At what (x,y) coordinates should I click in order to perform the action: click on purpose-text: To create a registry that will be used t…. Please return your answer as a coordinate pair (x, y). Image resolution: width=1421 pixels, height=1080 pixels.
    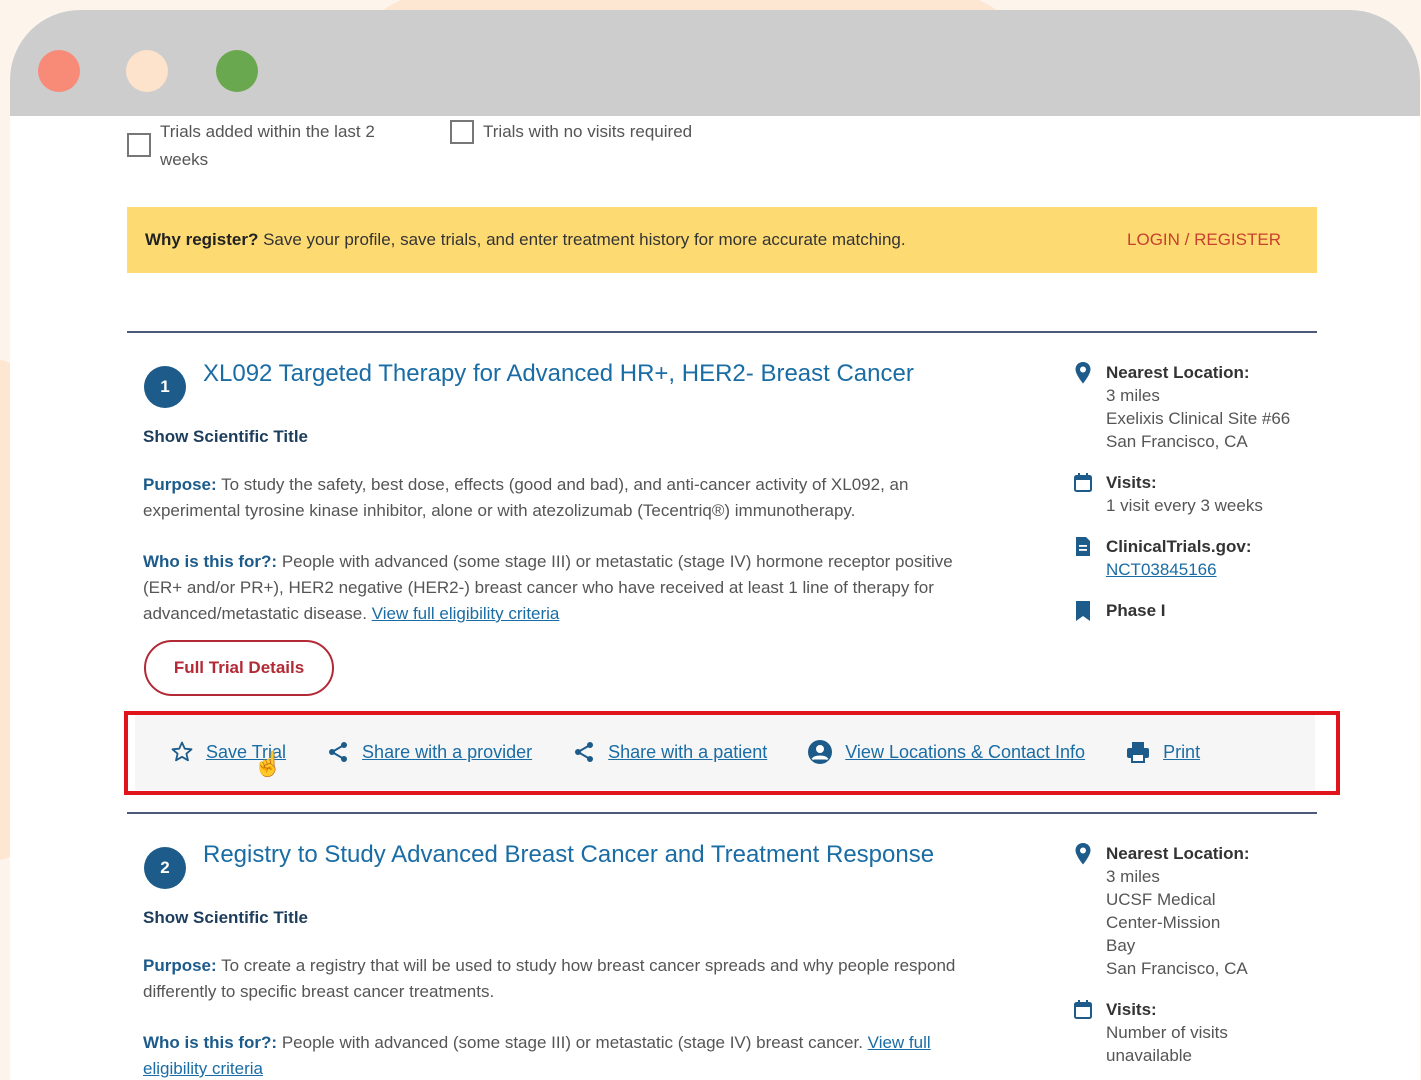
    Looking at the image, I should click on (549, 978).